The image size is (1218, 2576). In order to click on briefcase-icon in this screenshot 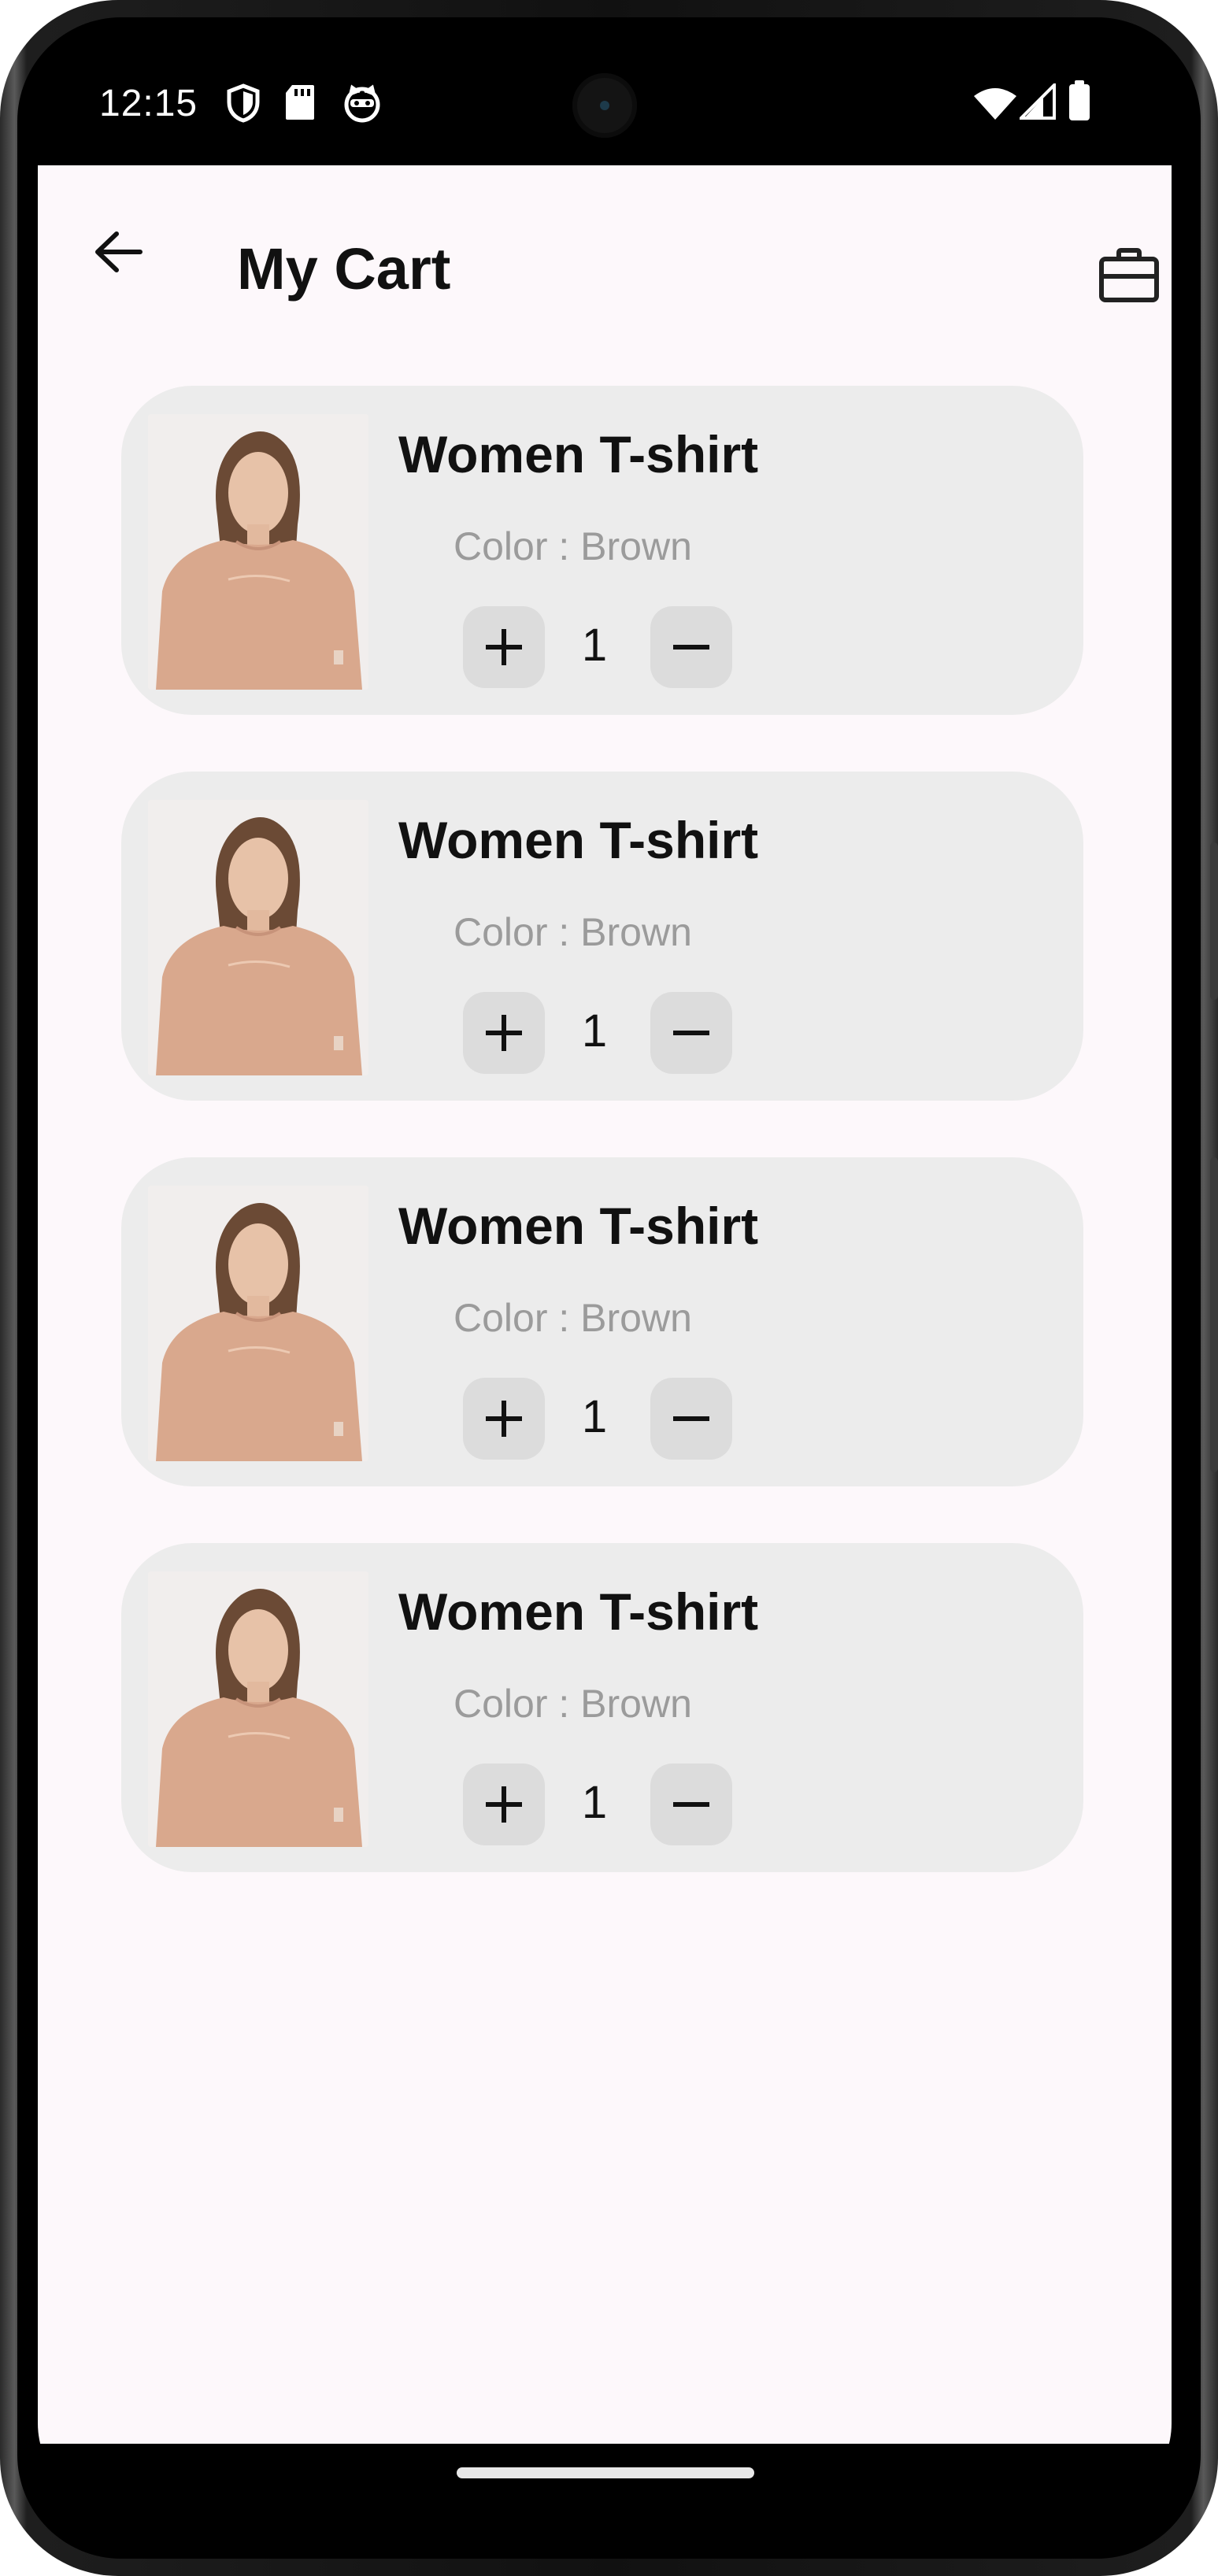, I will do `click(1129, 275)`.